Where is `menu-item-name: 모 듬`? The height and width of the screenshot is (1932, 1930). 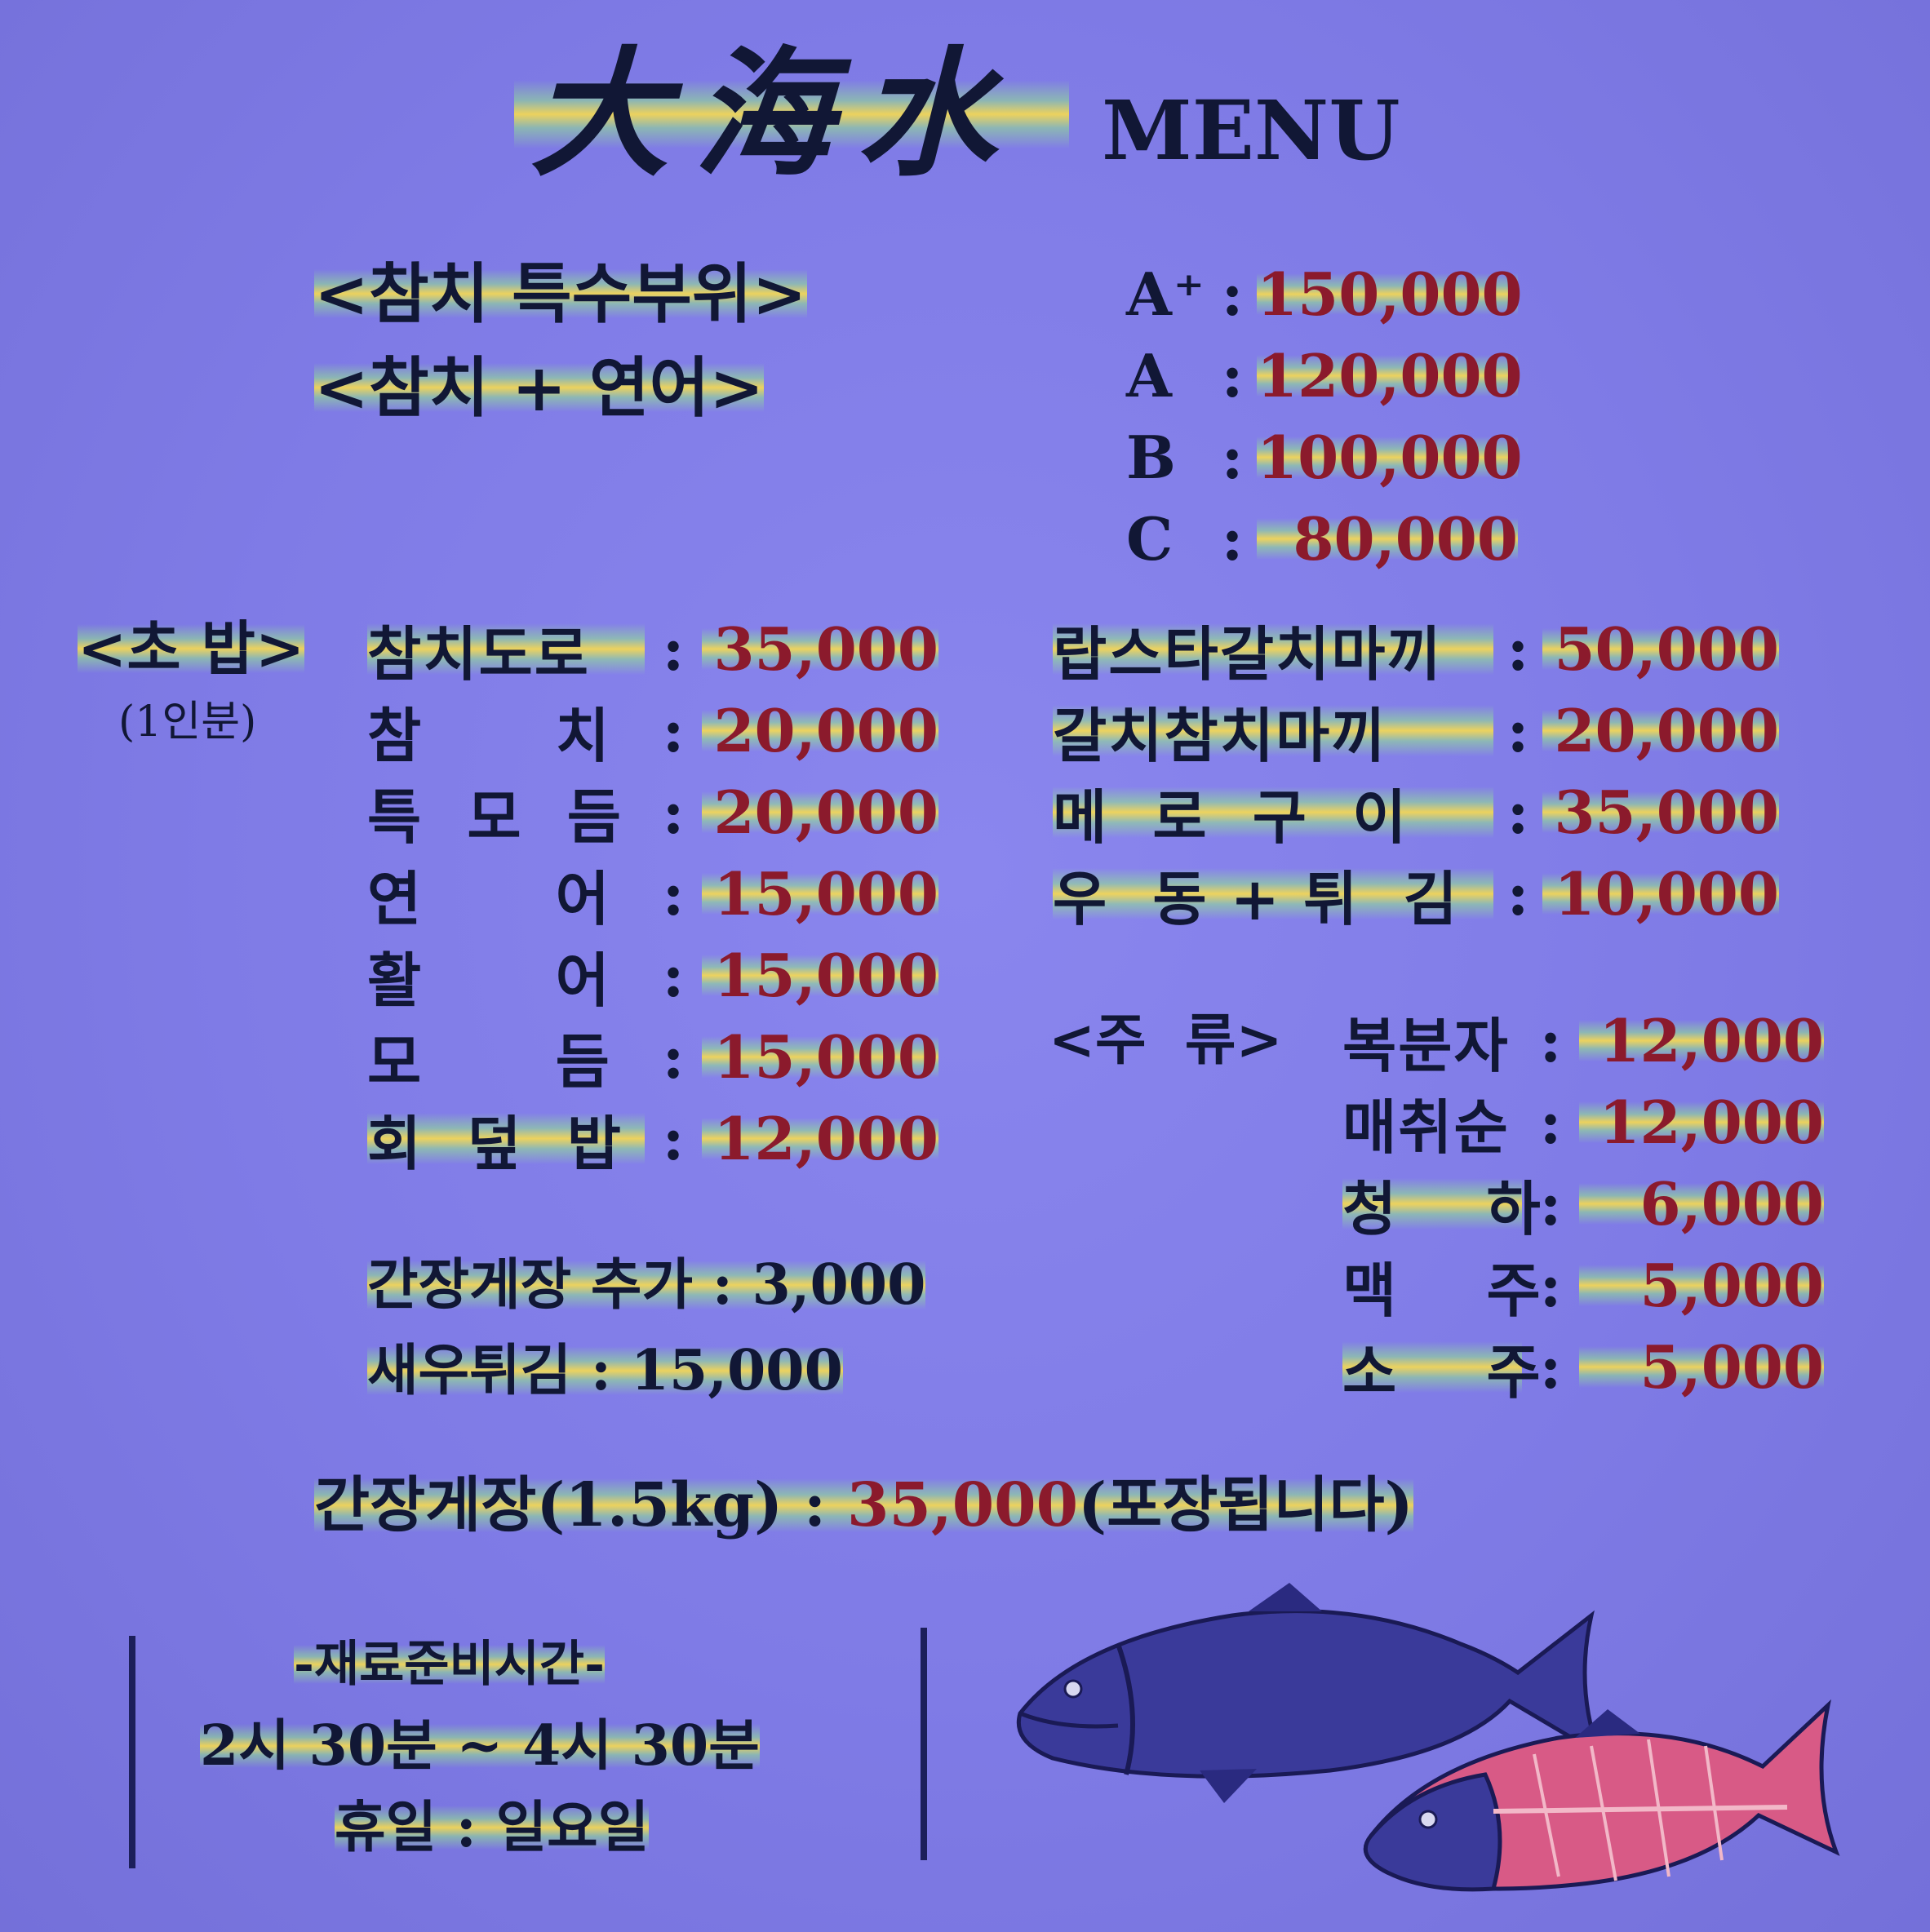
menu-item-name: 모 듬 is located at coordinates (489, 1061).